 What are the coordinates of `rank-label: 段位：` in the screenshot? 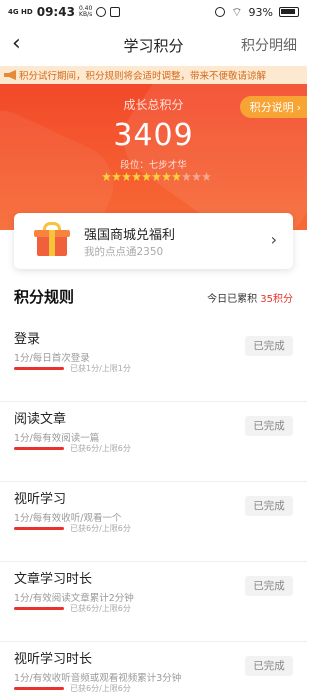 It's located at (134, 165).